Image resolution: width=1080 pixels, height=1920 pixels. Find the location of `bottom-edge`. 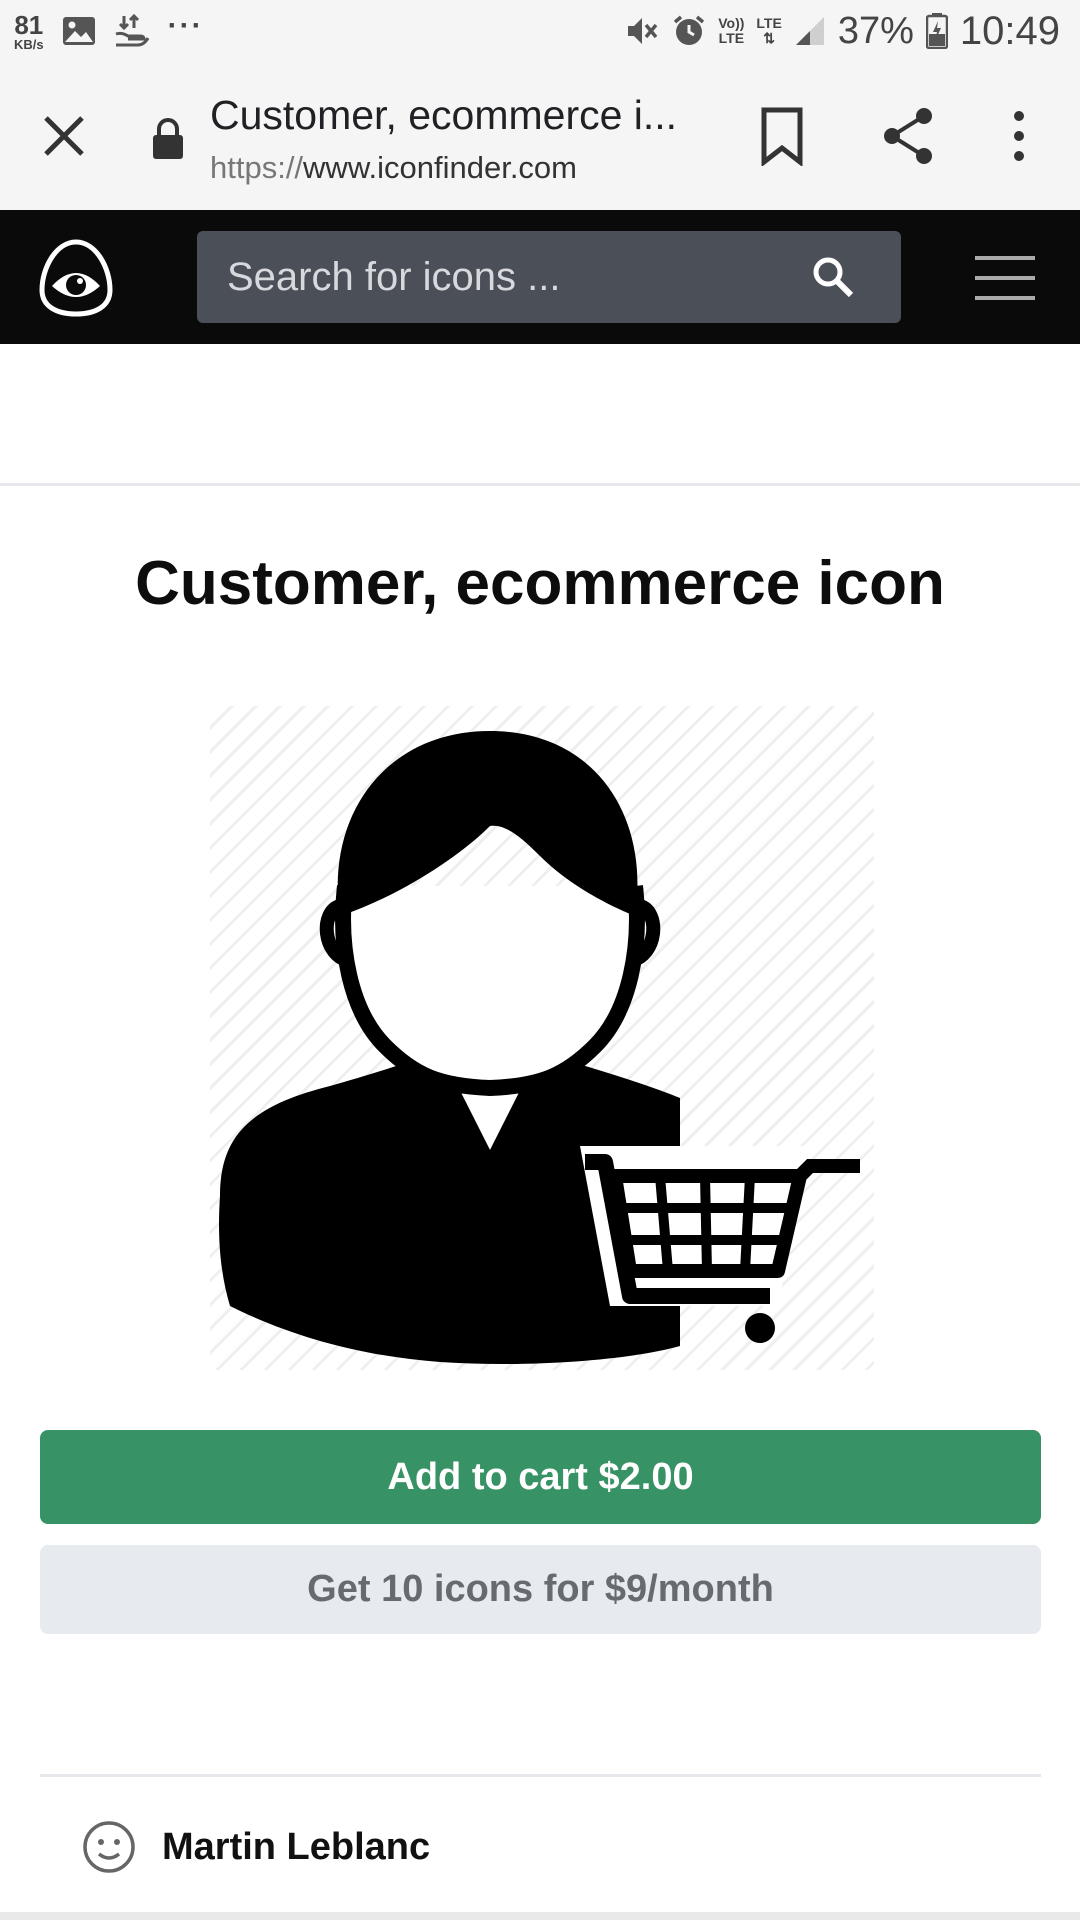

bottom-edge is located at coordinates (540, 1916).